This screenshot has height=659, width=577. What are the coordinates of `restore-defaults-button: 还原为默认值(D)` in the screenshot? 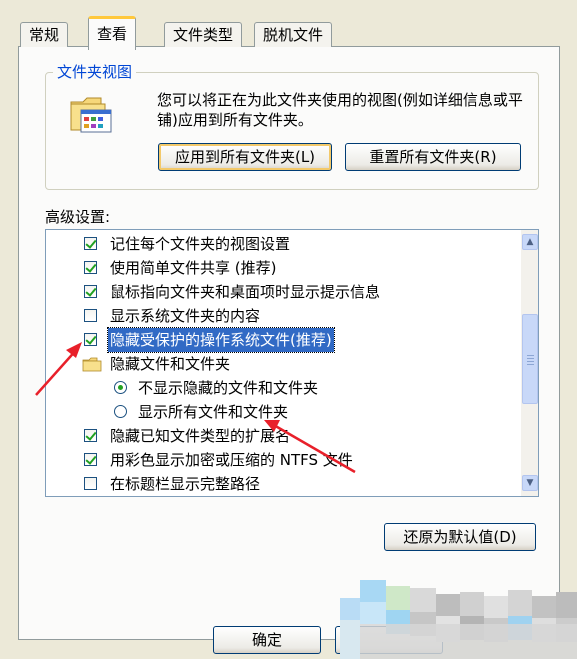 It's located at (460, 537).